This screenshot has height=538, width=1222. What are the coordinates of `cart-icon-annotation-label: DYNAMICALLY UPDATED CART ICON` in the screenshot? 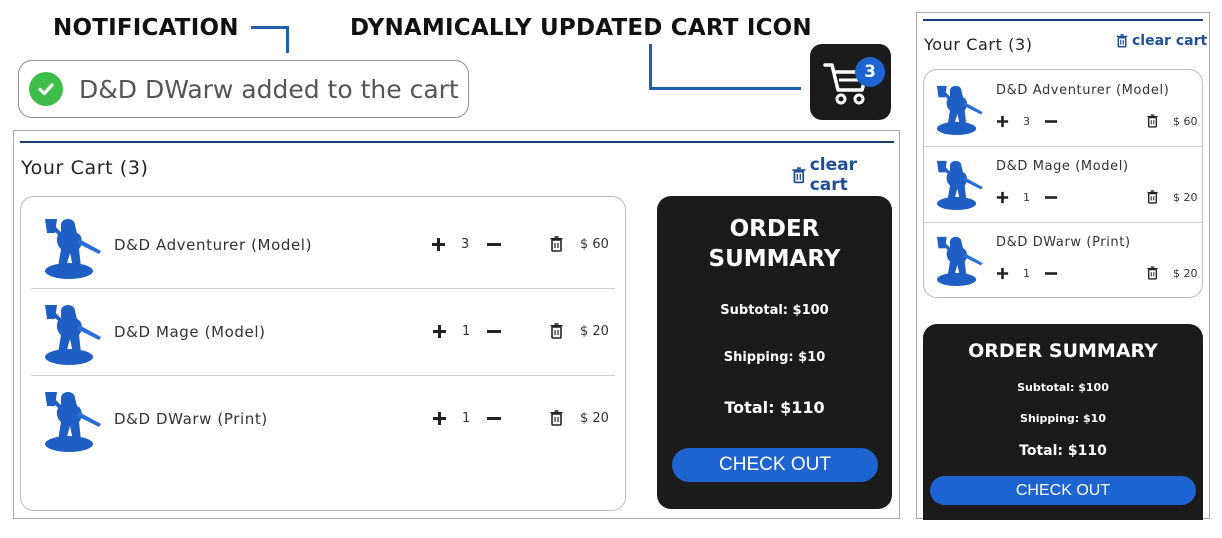 It's located at (581, 28).